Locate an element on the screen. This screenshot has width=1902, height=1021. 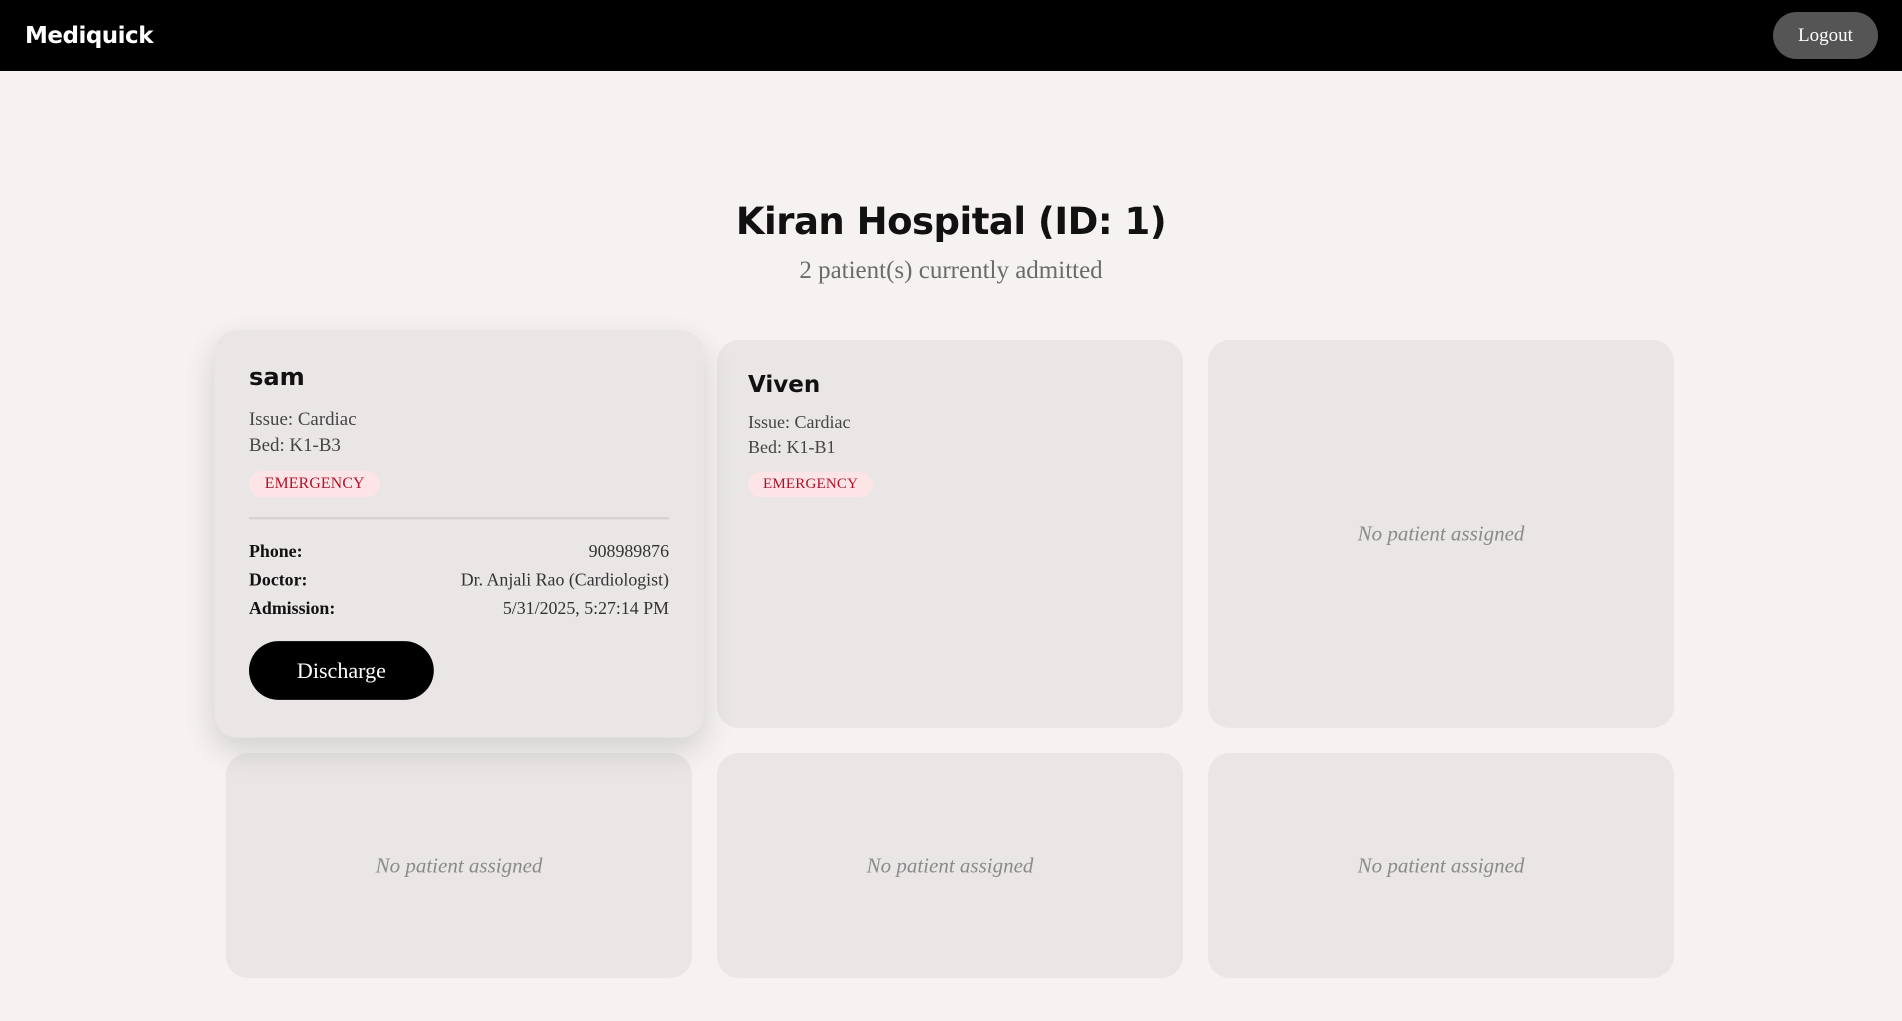
detail-row-doctor: Doctor: Dr. Anjali Rao (Cardiologist) is located at coordinates (459, 580).